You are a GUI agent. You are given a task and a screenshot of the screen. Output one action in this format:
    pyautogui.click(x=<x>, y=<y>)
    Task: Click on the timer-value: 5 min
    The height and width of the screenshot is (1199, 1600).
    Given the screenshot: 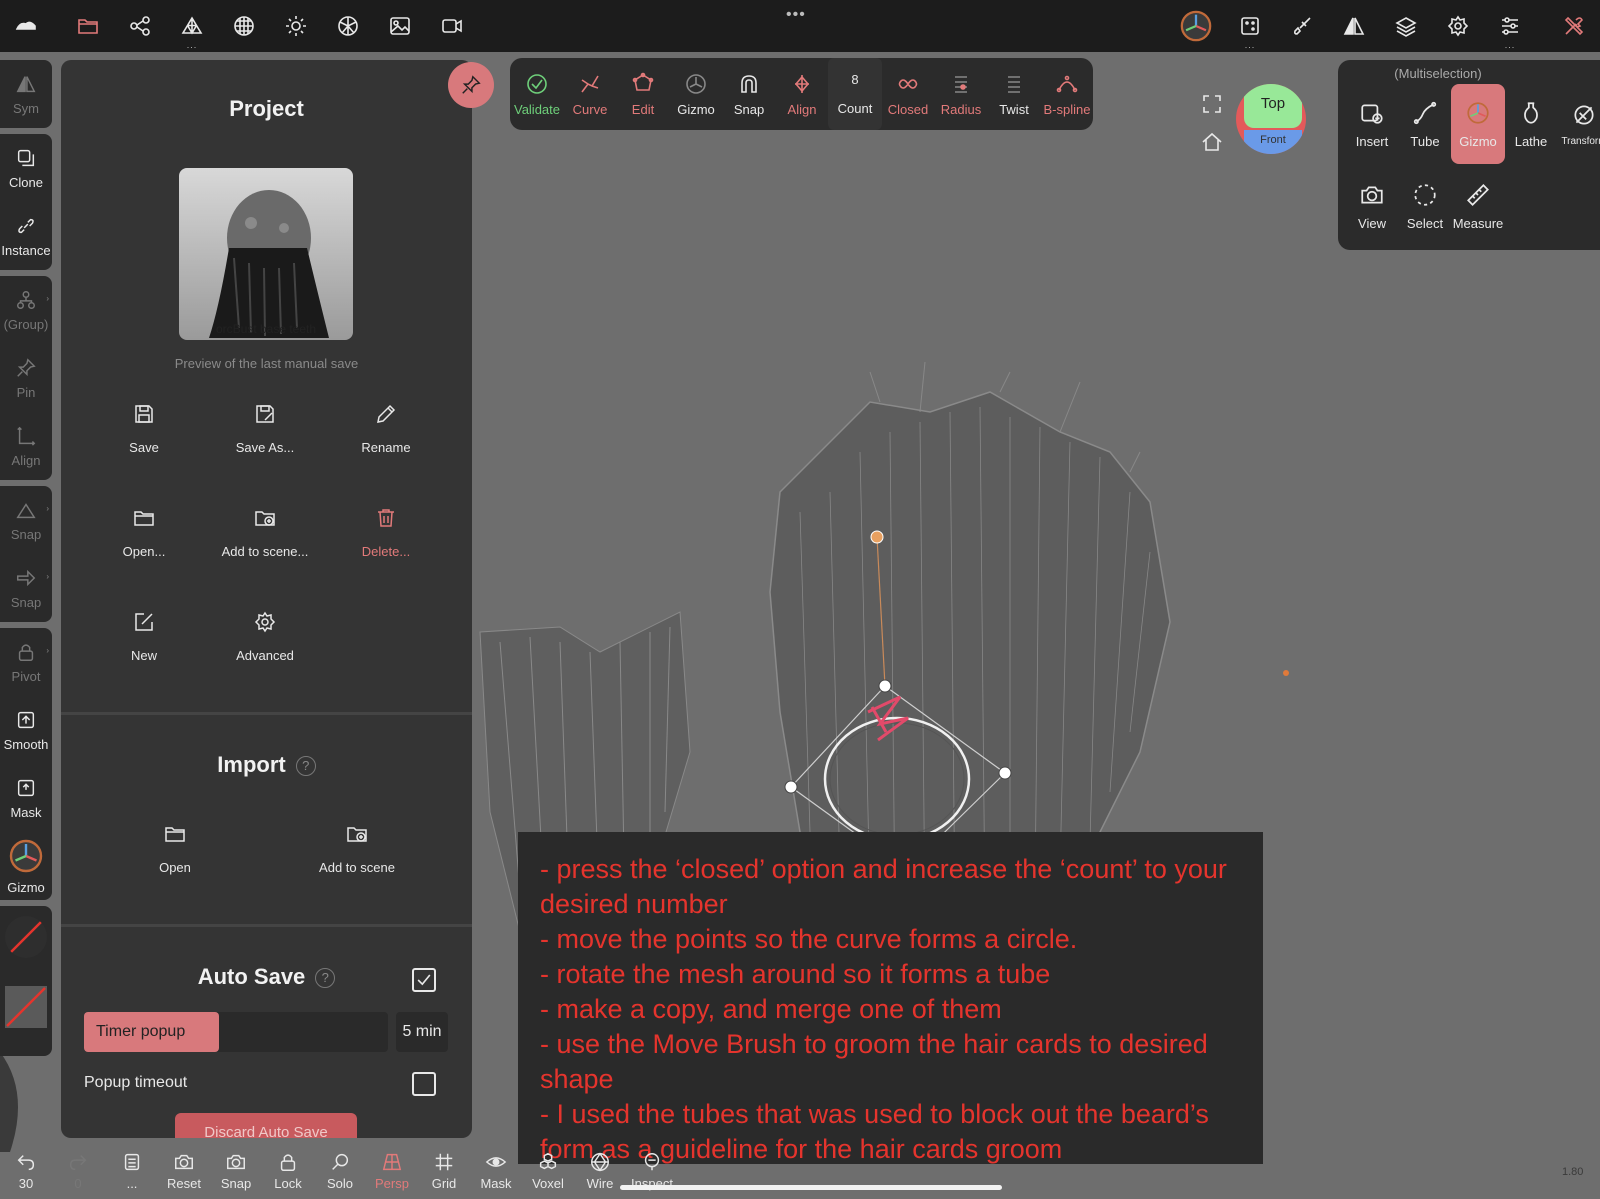 What is the action you would take?
    pyautogui.click(x=422, y=1032)
    